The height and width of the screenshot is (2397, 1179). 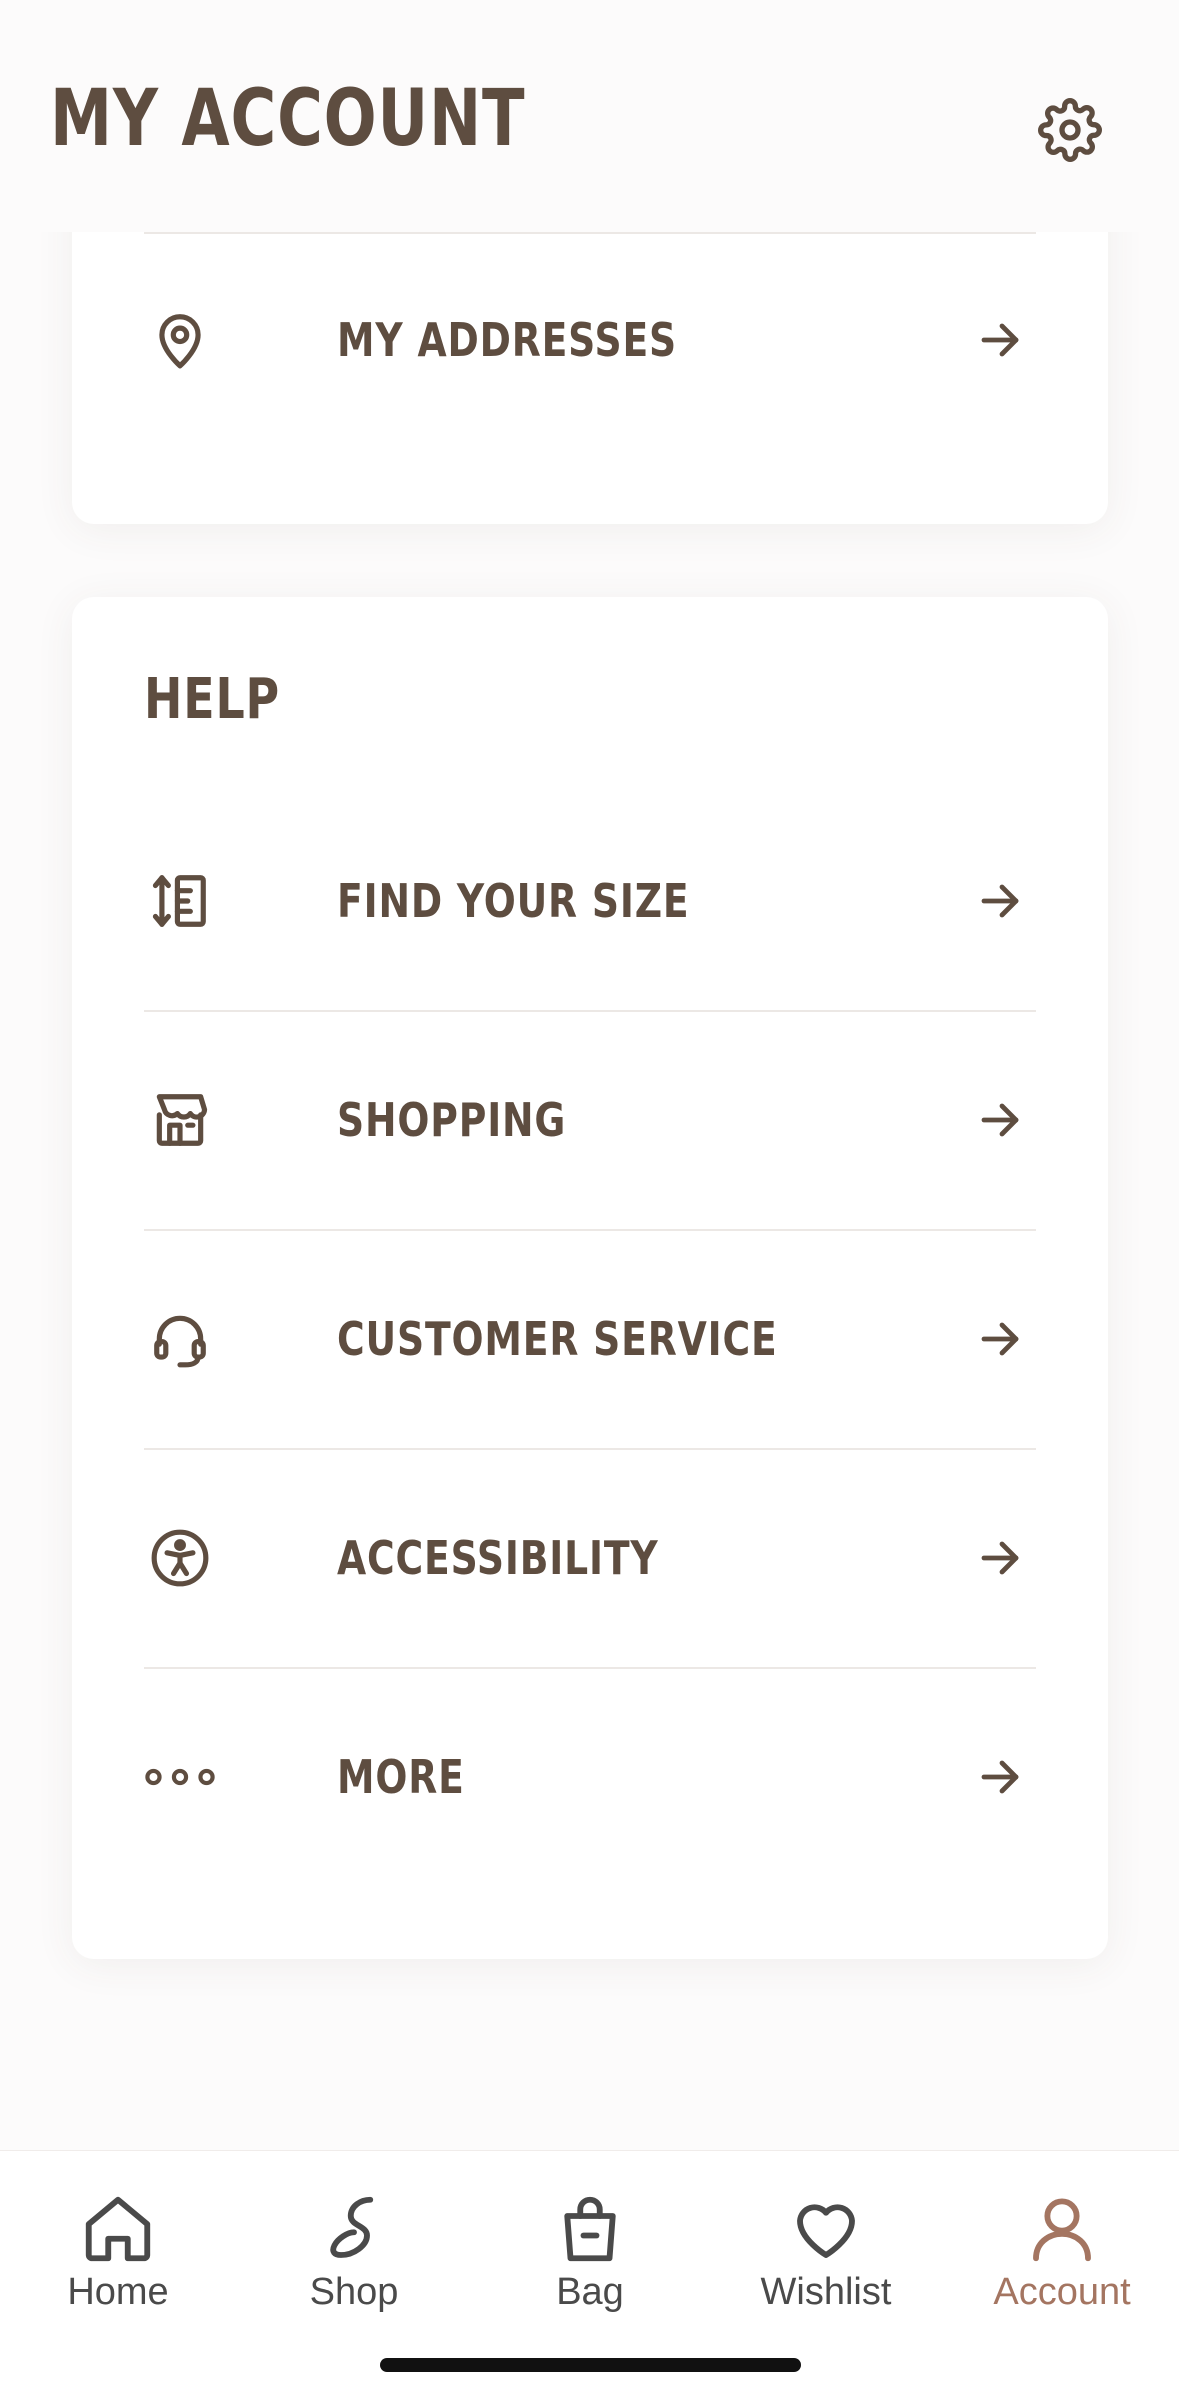 I want to click on tab-account: Account, so click(x=1061, y=2259).